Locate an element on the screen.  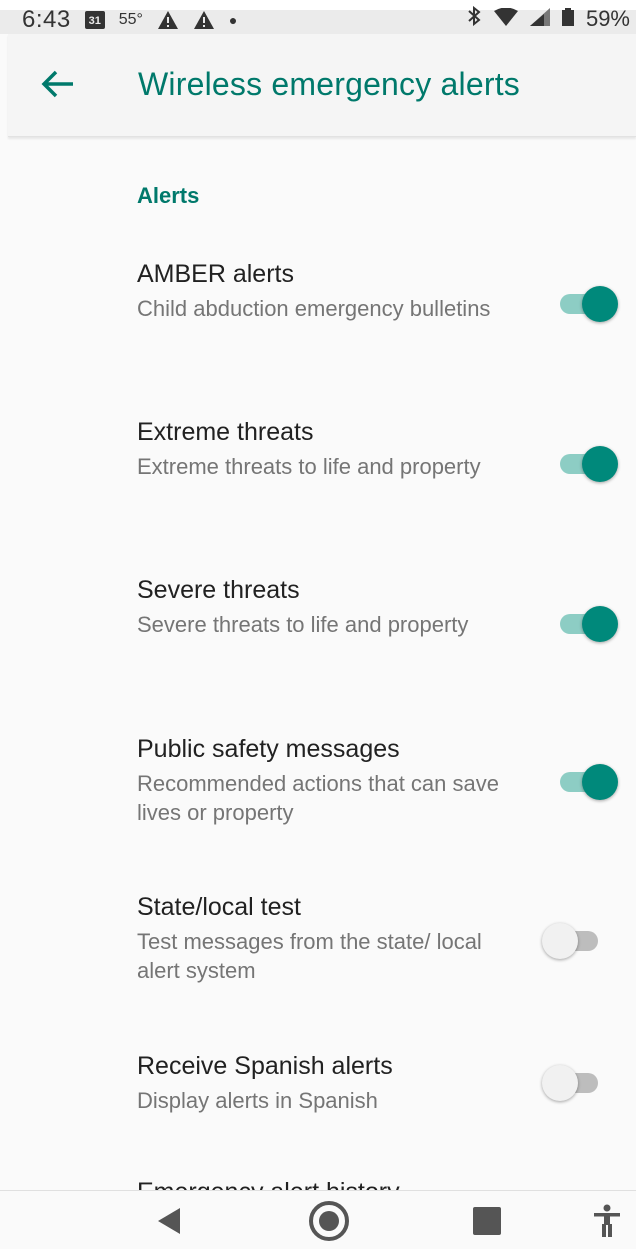
accessibility-icon is located at coordinates (607, 1223).